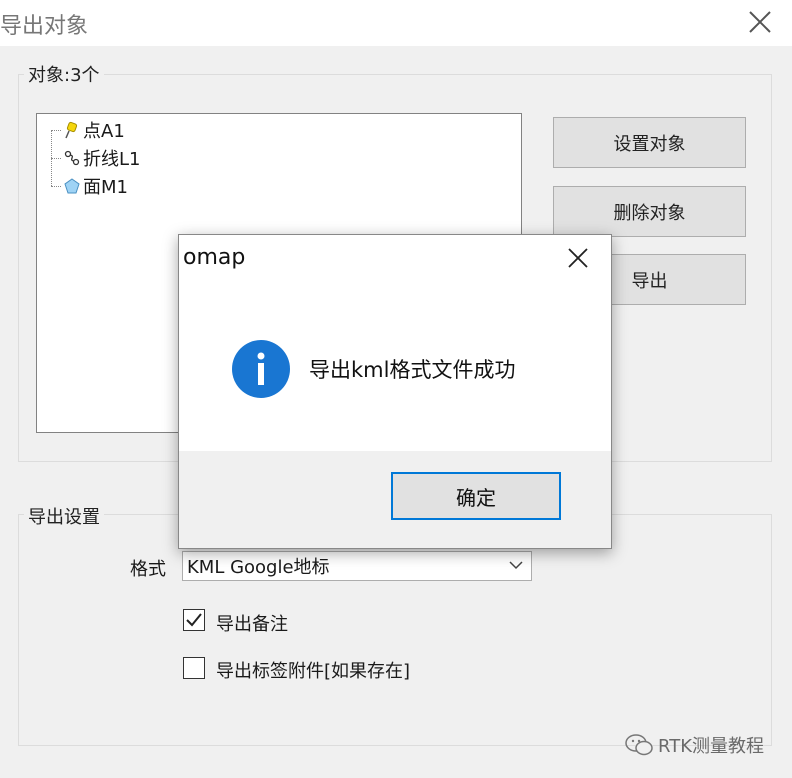 This screenshot has height=778, width=792. Describe the element at coordinates (194, 668) in the screenshot. I see `export-attachments-checkbox` at that location.